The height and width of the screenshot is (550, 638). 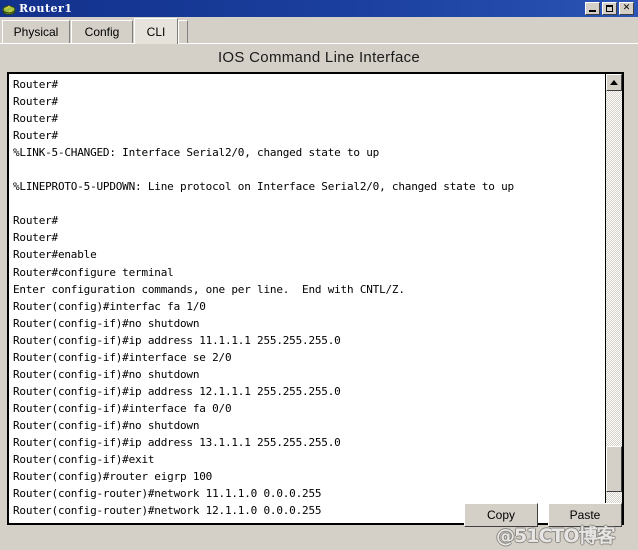 I want to click on terminal-line: Router(config-if)#interface fa 0/0, so click(x=122, y=408).